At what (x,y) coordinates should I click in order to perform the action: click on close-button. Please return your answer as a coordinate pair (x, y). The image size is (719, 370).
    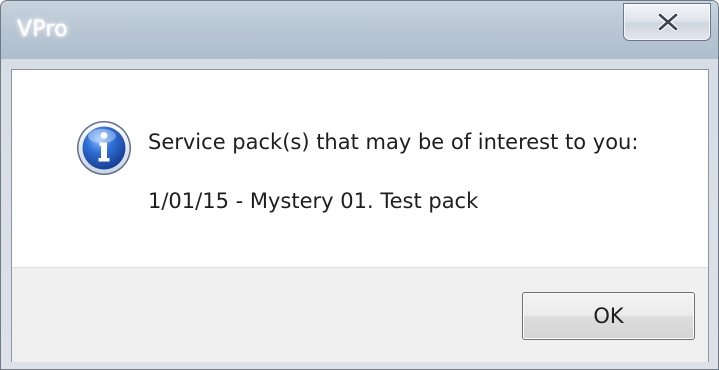
    Looking at the image, I should click on (667, 22).